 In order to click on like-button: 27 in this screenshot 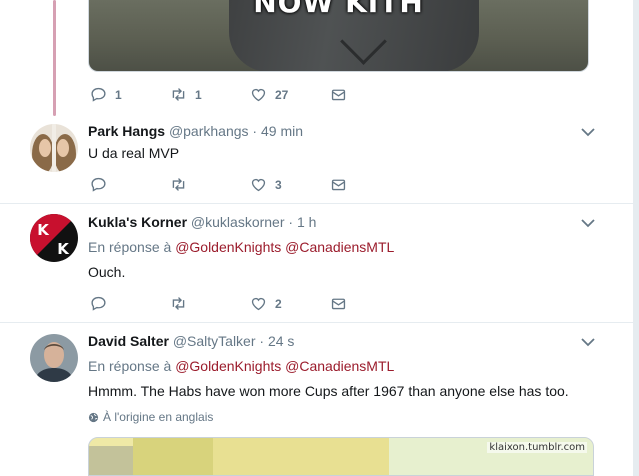, I will do `click(269, 94)`.